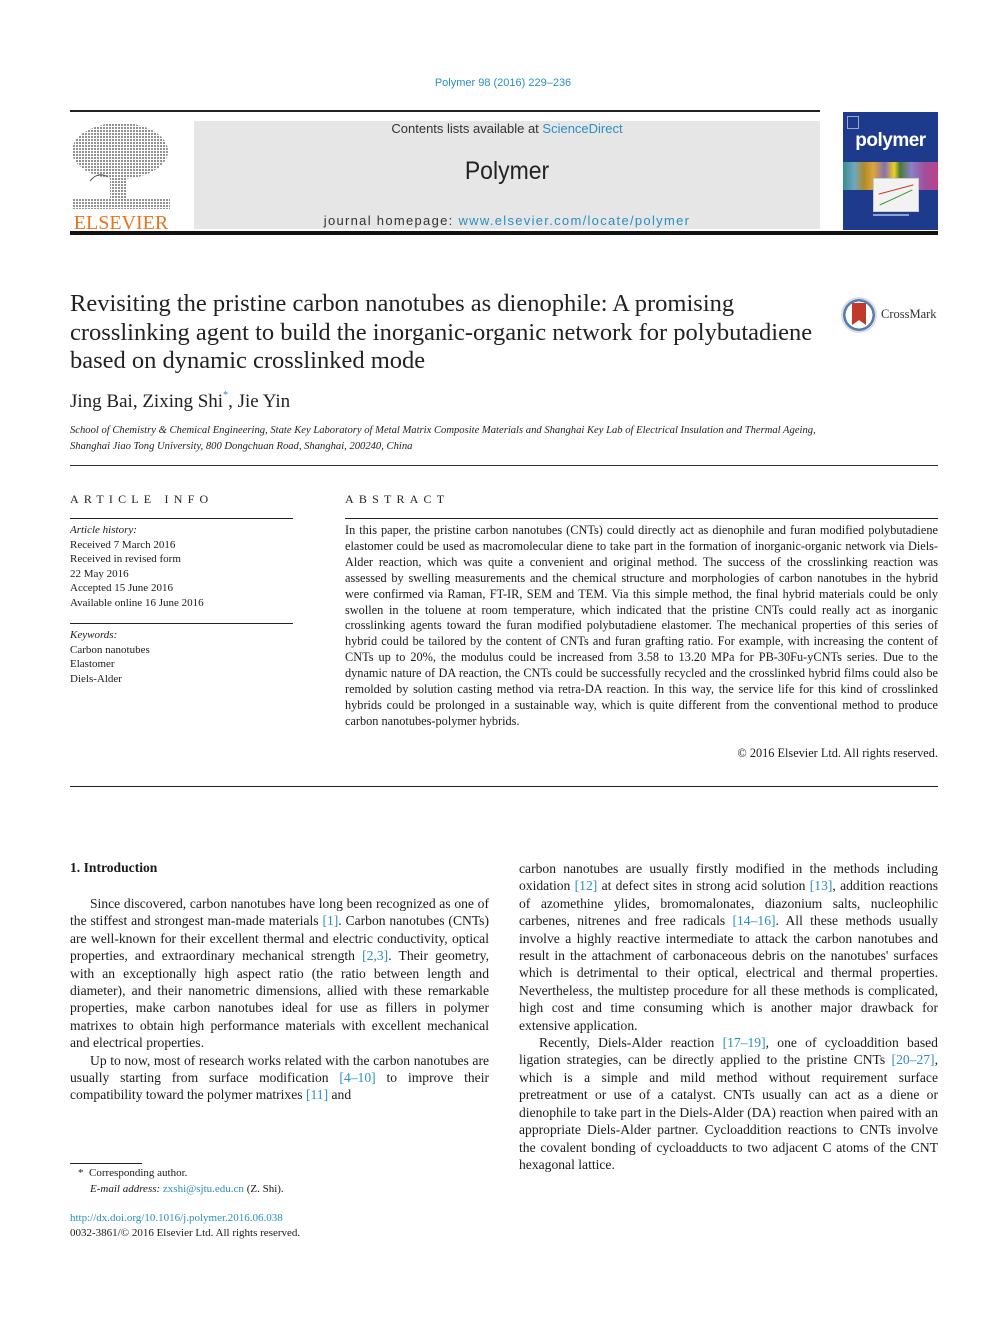 This screenshot has height=1323, width=992. Describe the element at coordinates (913, 1059) in the screenshot. I see `citation-link: [20–27]` at that location.